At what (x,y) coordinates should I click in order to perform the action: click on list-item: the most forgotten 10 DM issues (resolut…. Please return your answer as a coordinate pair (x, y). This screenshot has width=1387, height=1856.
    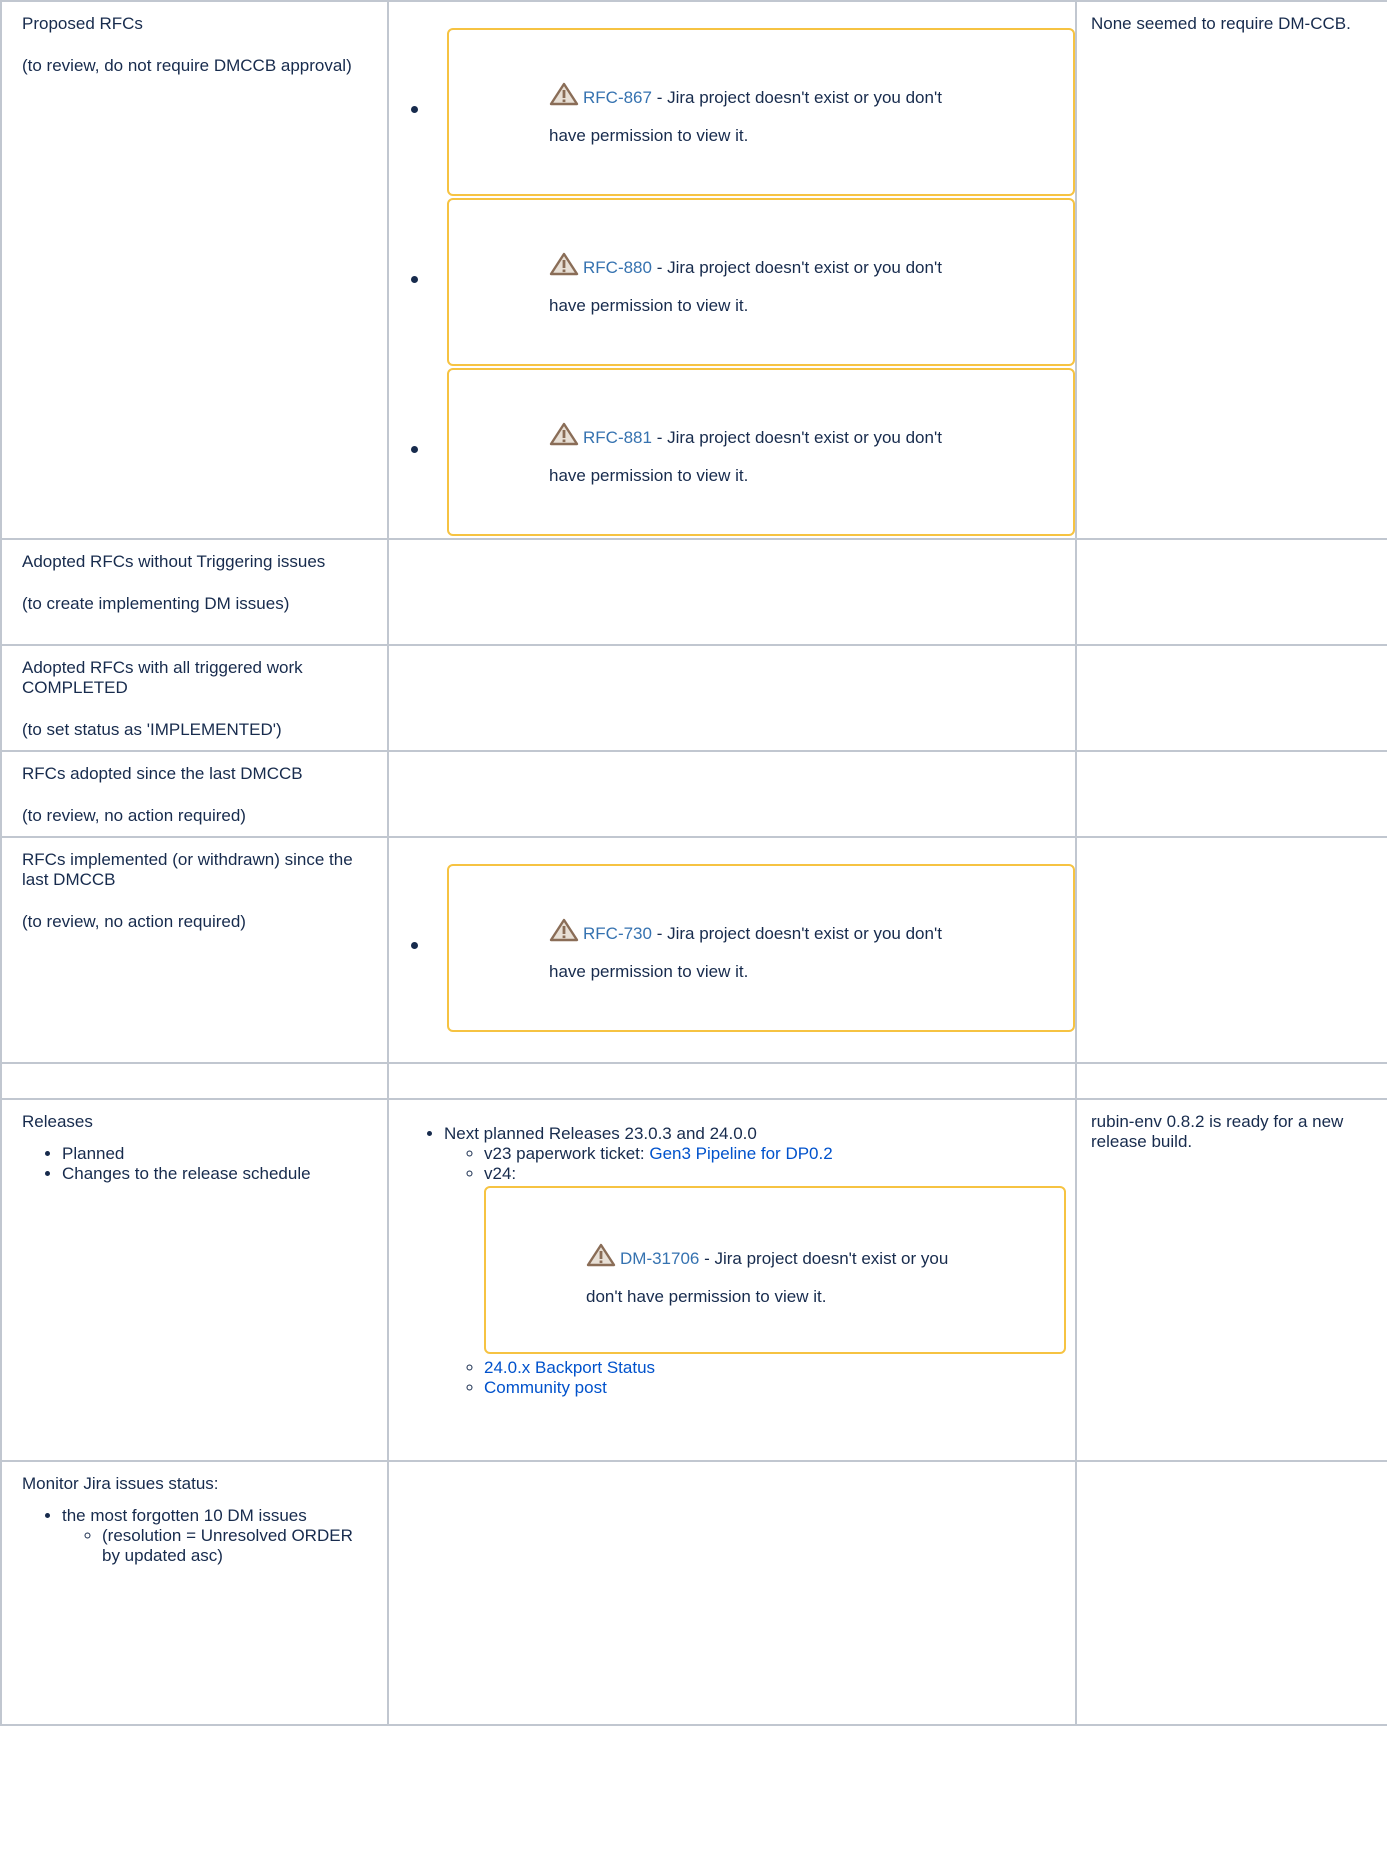
    Looking at the image, I should click on (217, 1536).